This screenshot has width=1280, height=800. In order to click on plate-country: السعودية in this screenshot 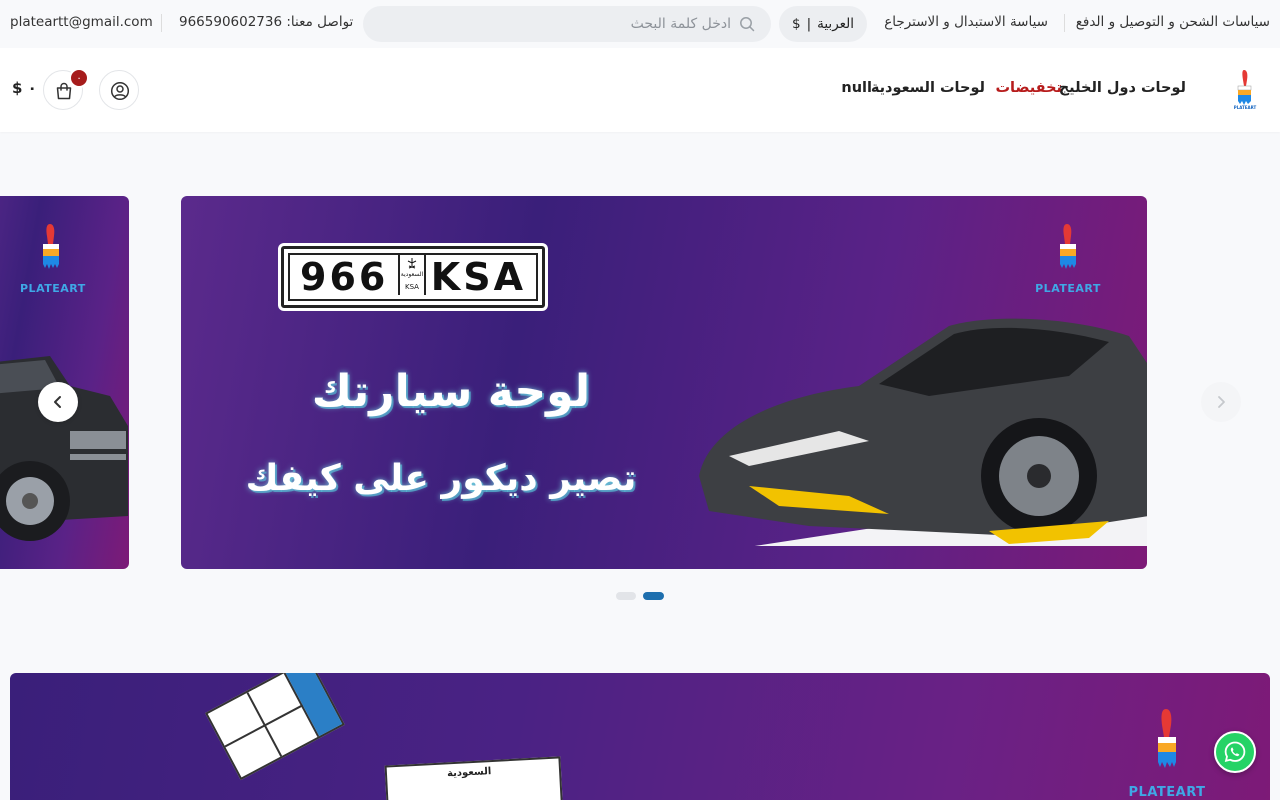, I will do `click(412, 274)`.